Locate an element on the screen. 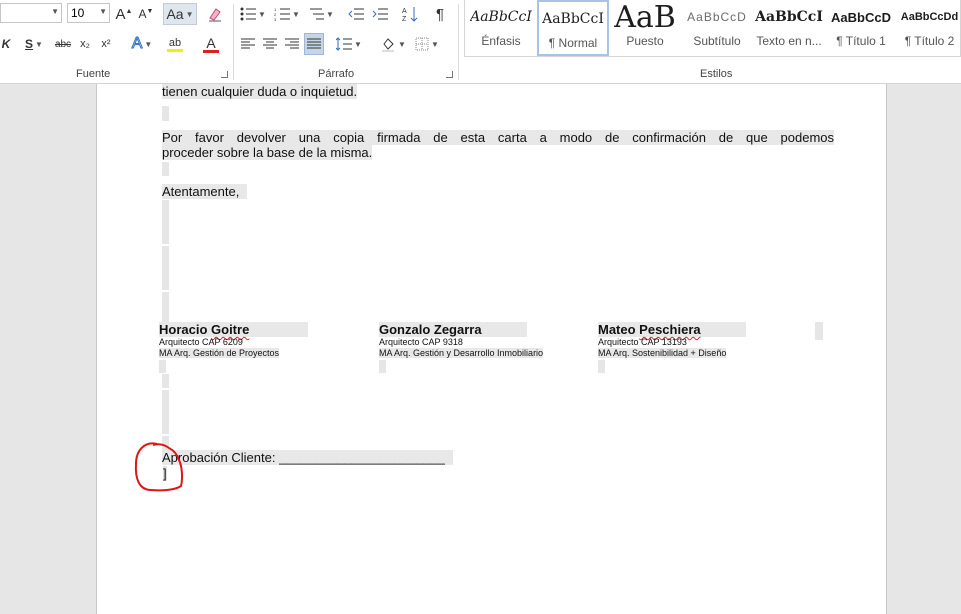  style-subtitulo: AaBbCcD Subtítulo is located at coordinates (717, 28).